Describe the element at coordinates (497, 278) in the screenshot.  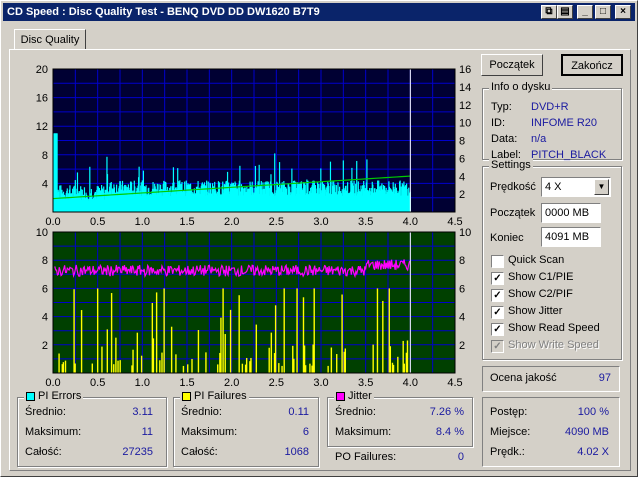
I see `checkbox-show-c1-pie: ✓` at that location.